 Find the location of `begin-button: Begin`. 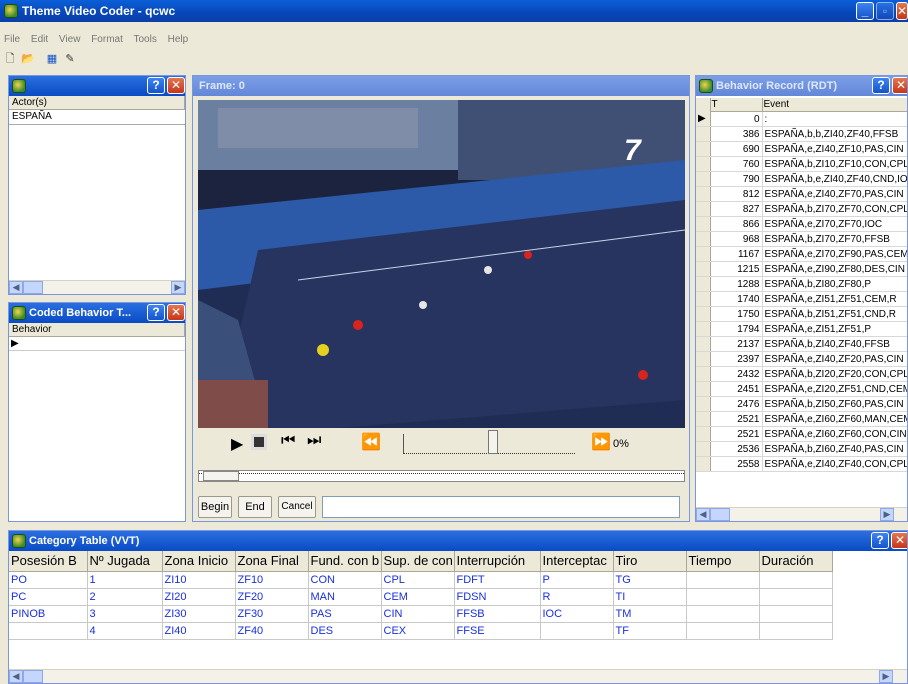

begin-button: Begin is located at coordinates (215, 507).